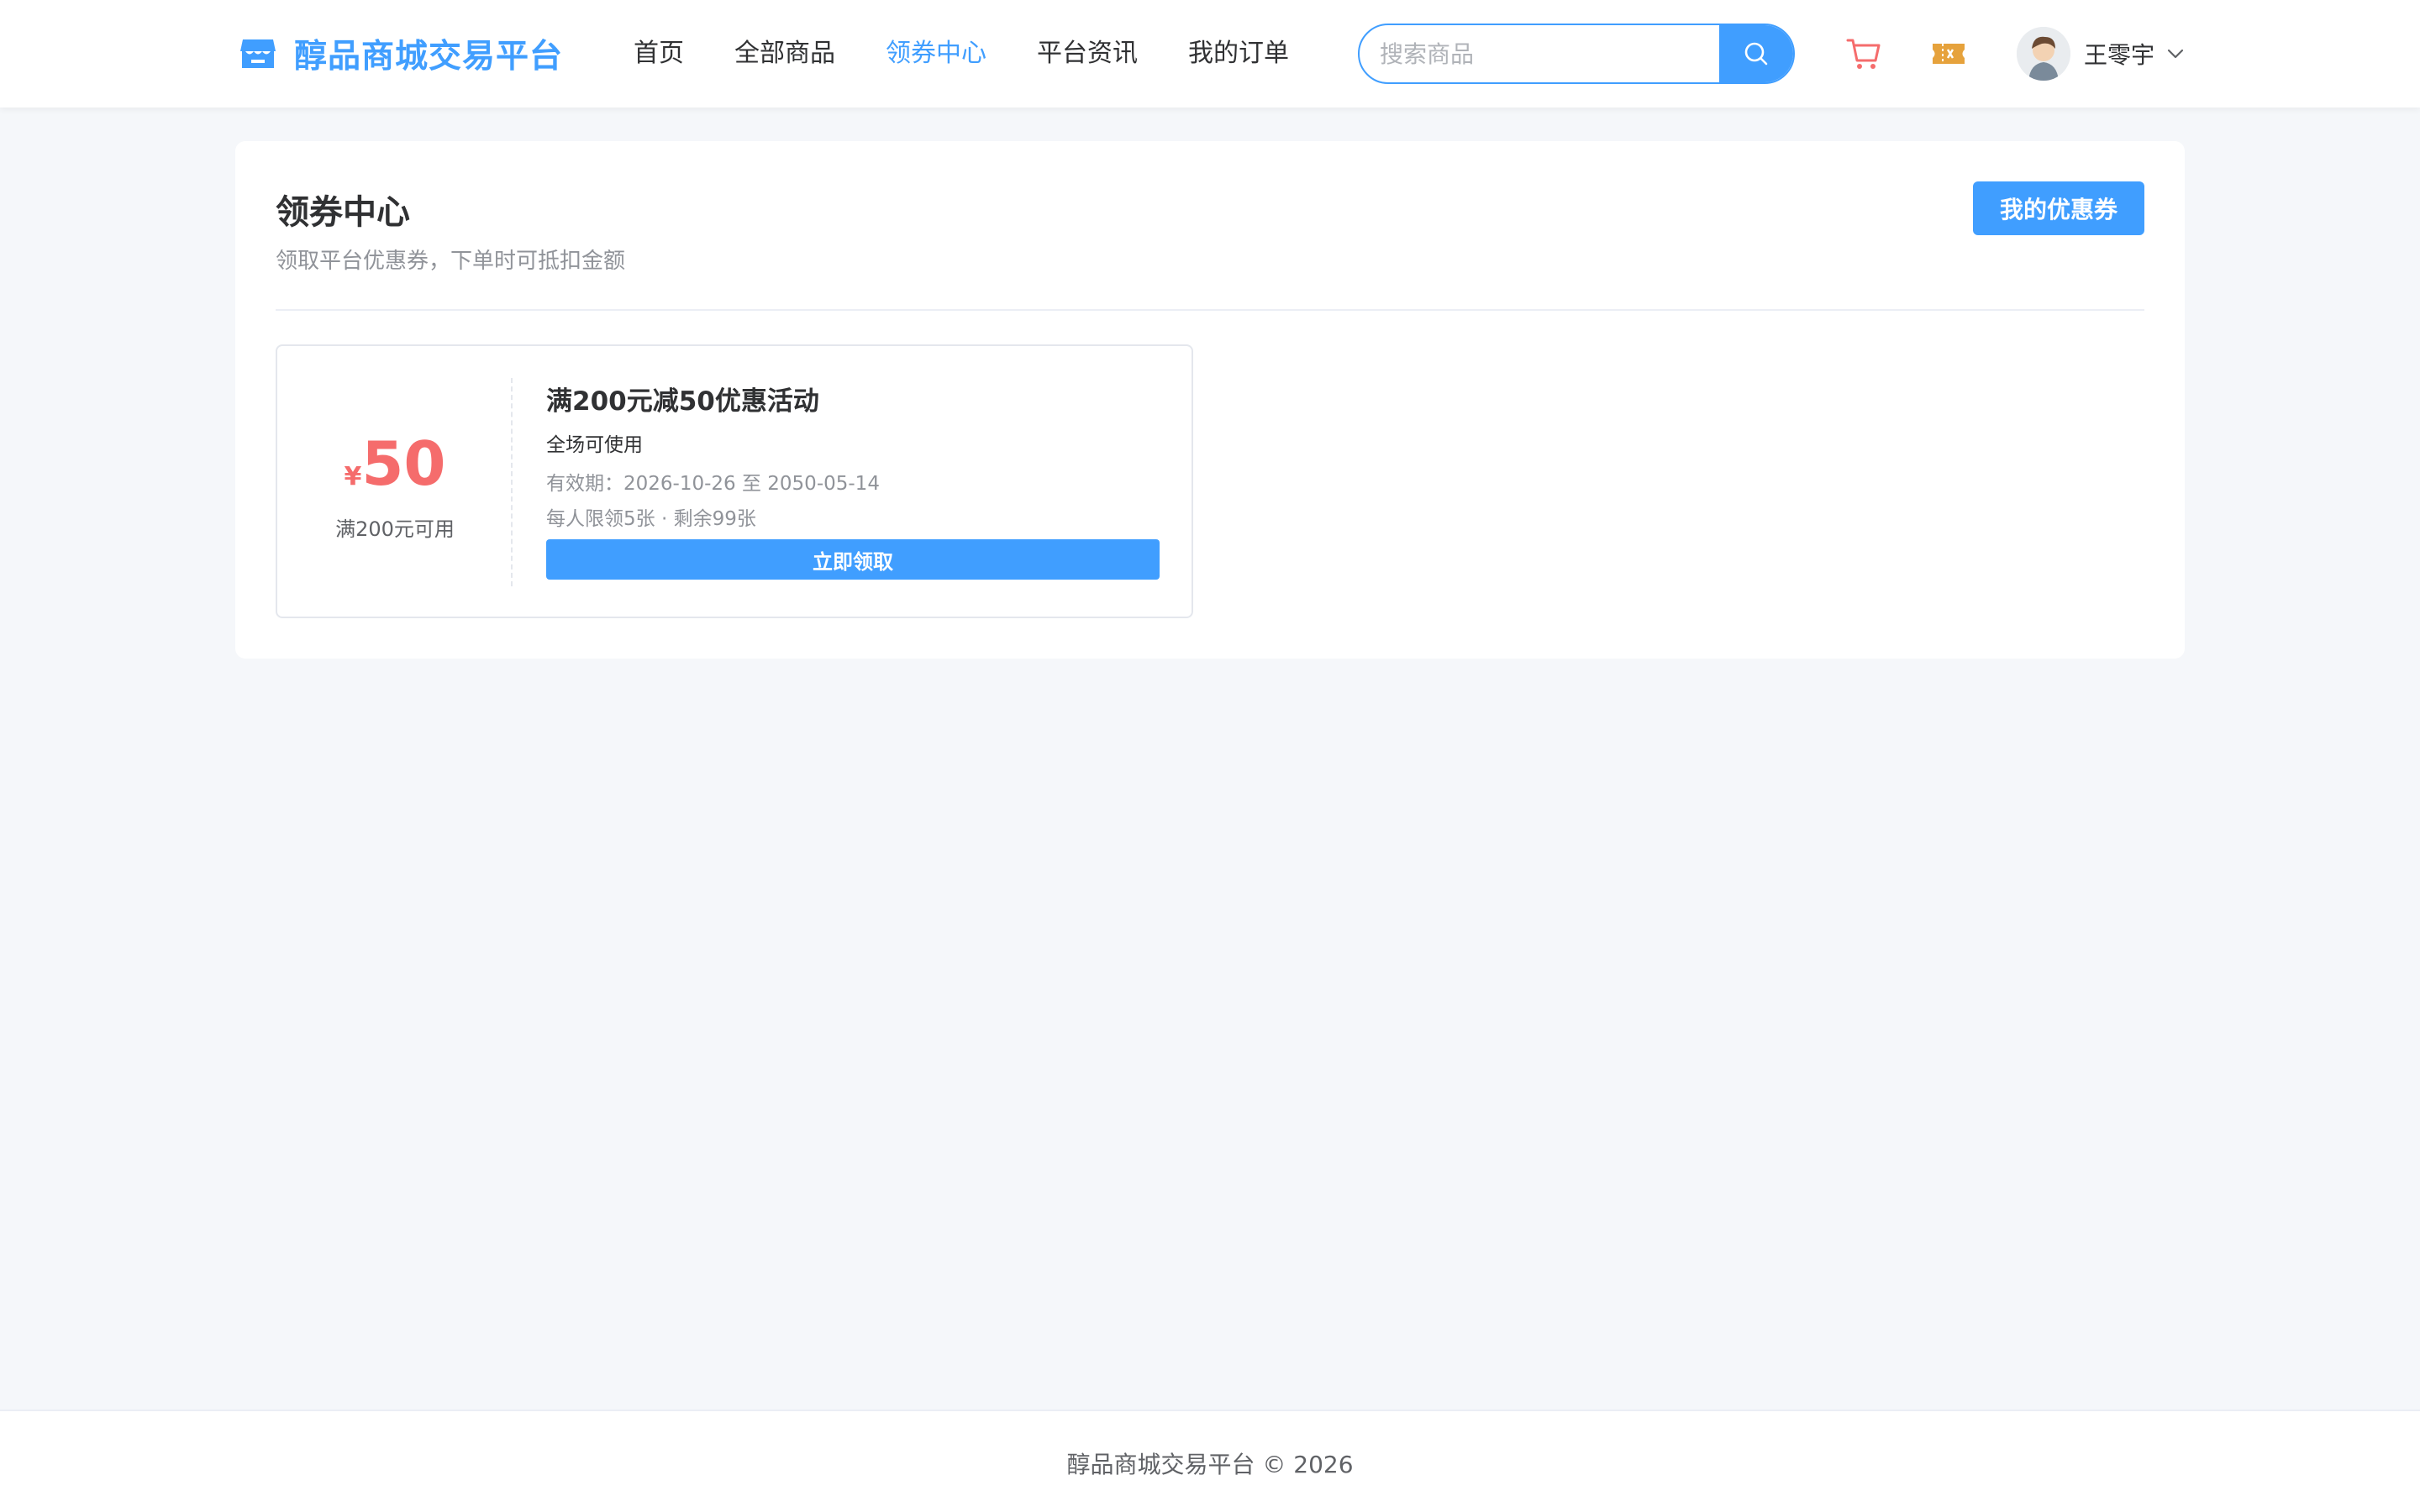 The width and height of the screenshot is (2420, 1512). I want to click on user-avatar-icon, so click(2044, 54).